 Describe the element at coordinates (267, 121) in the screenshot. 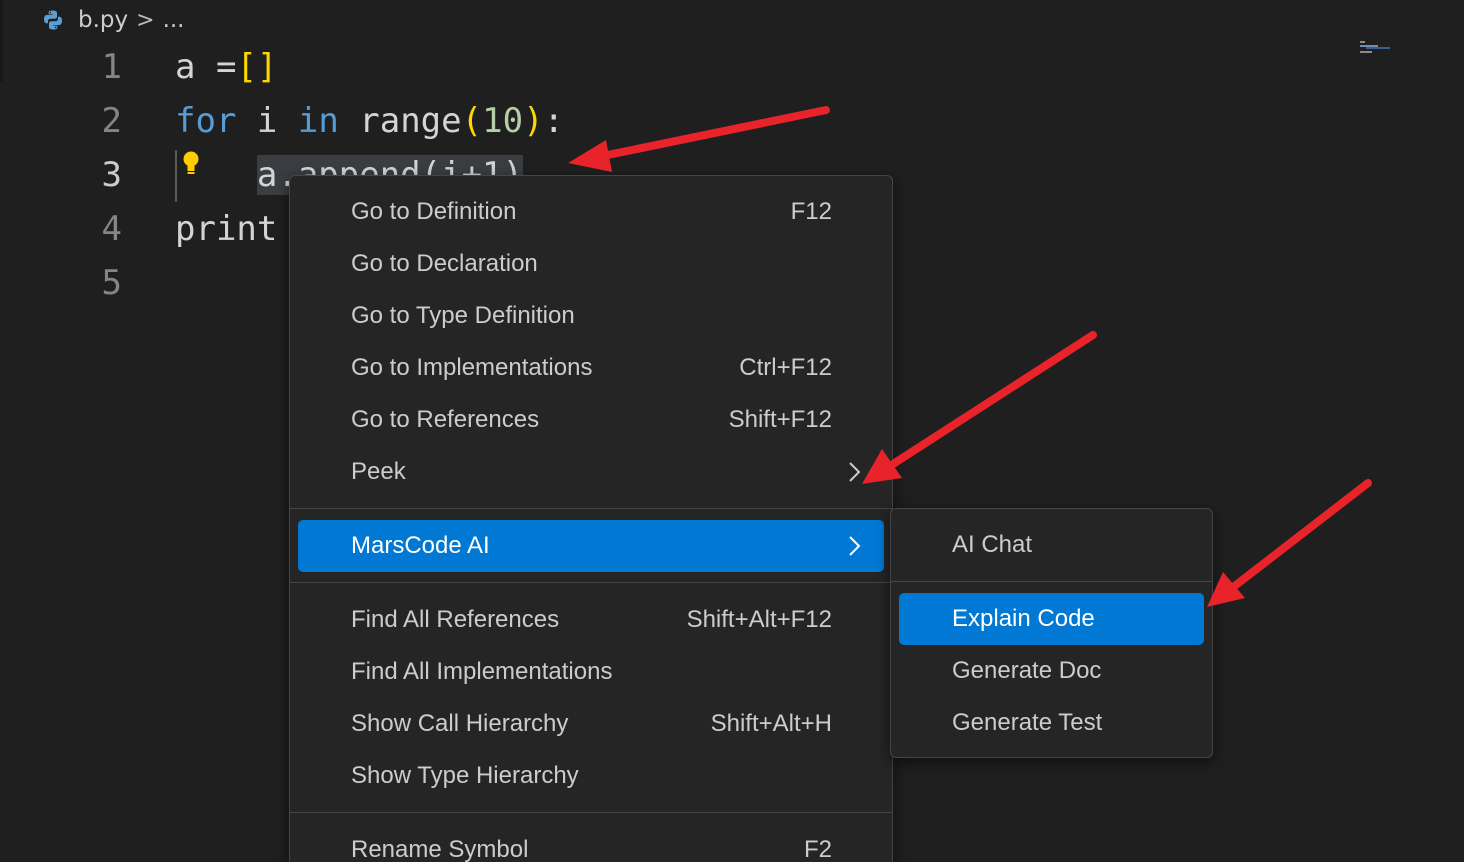

I see `code-token: i` at that location.